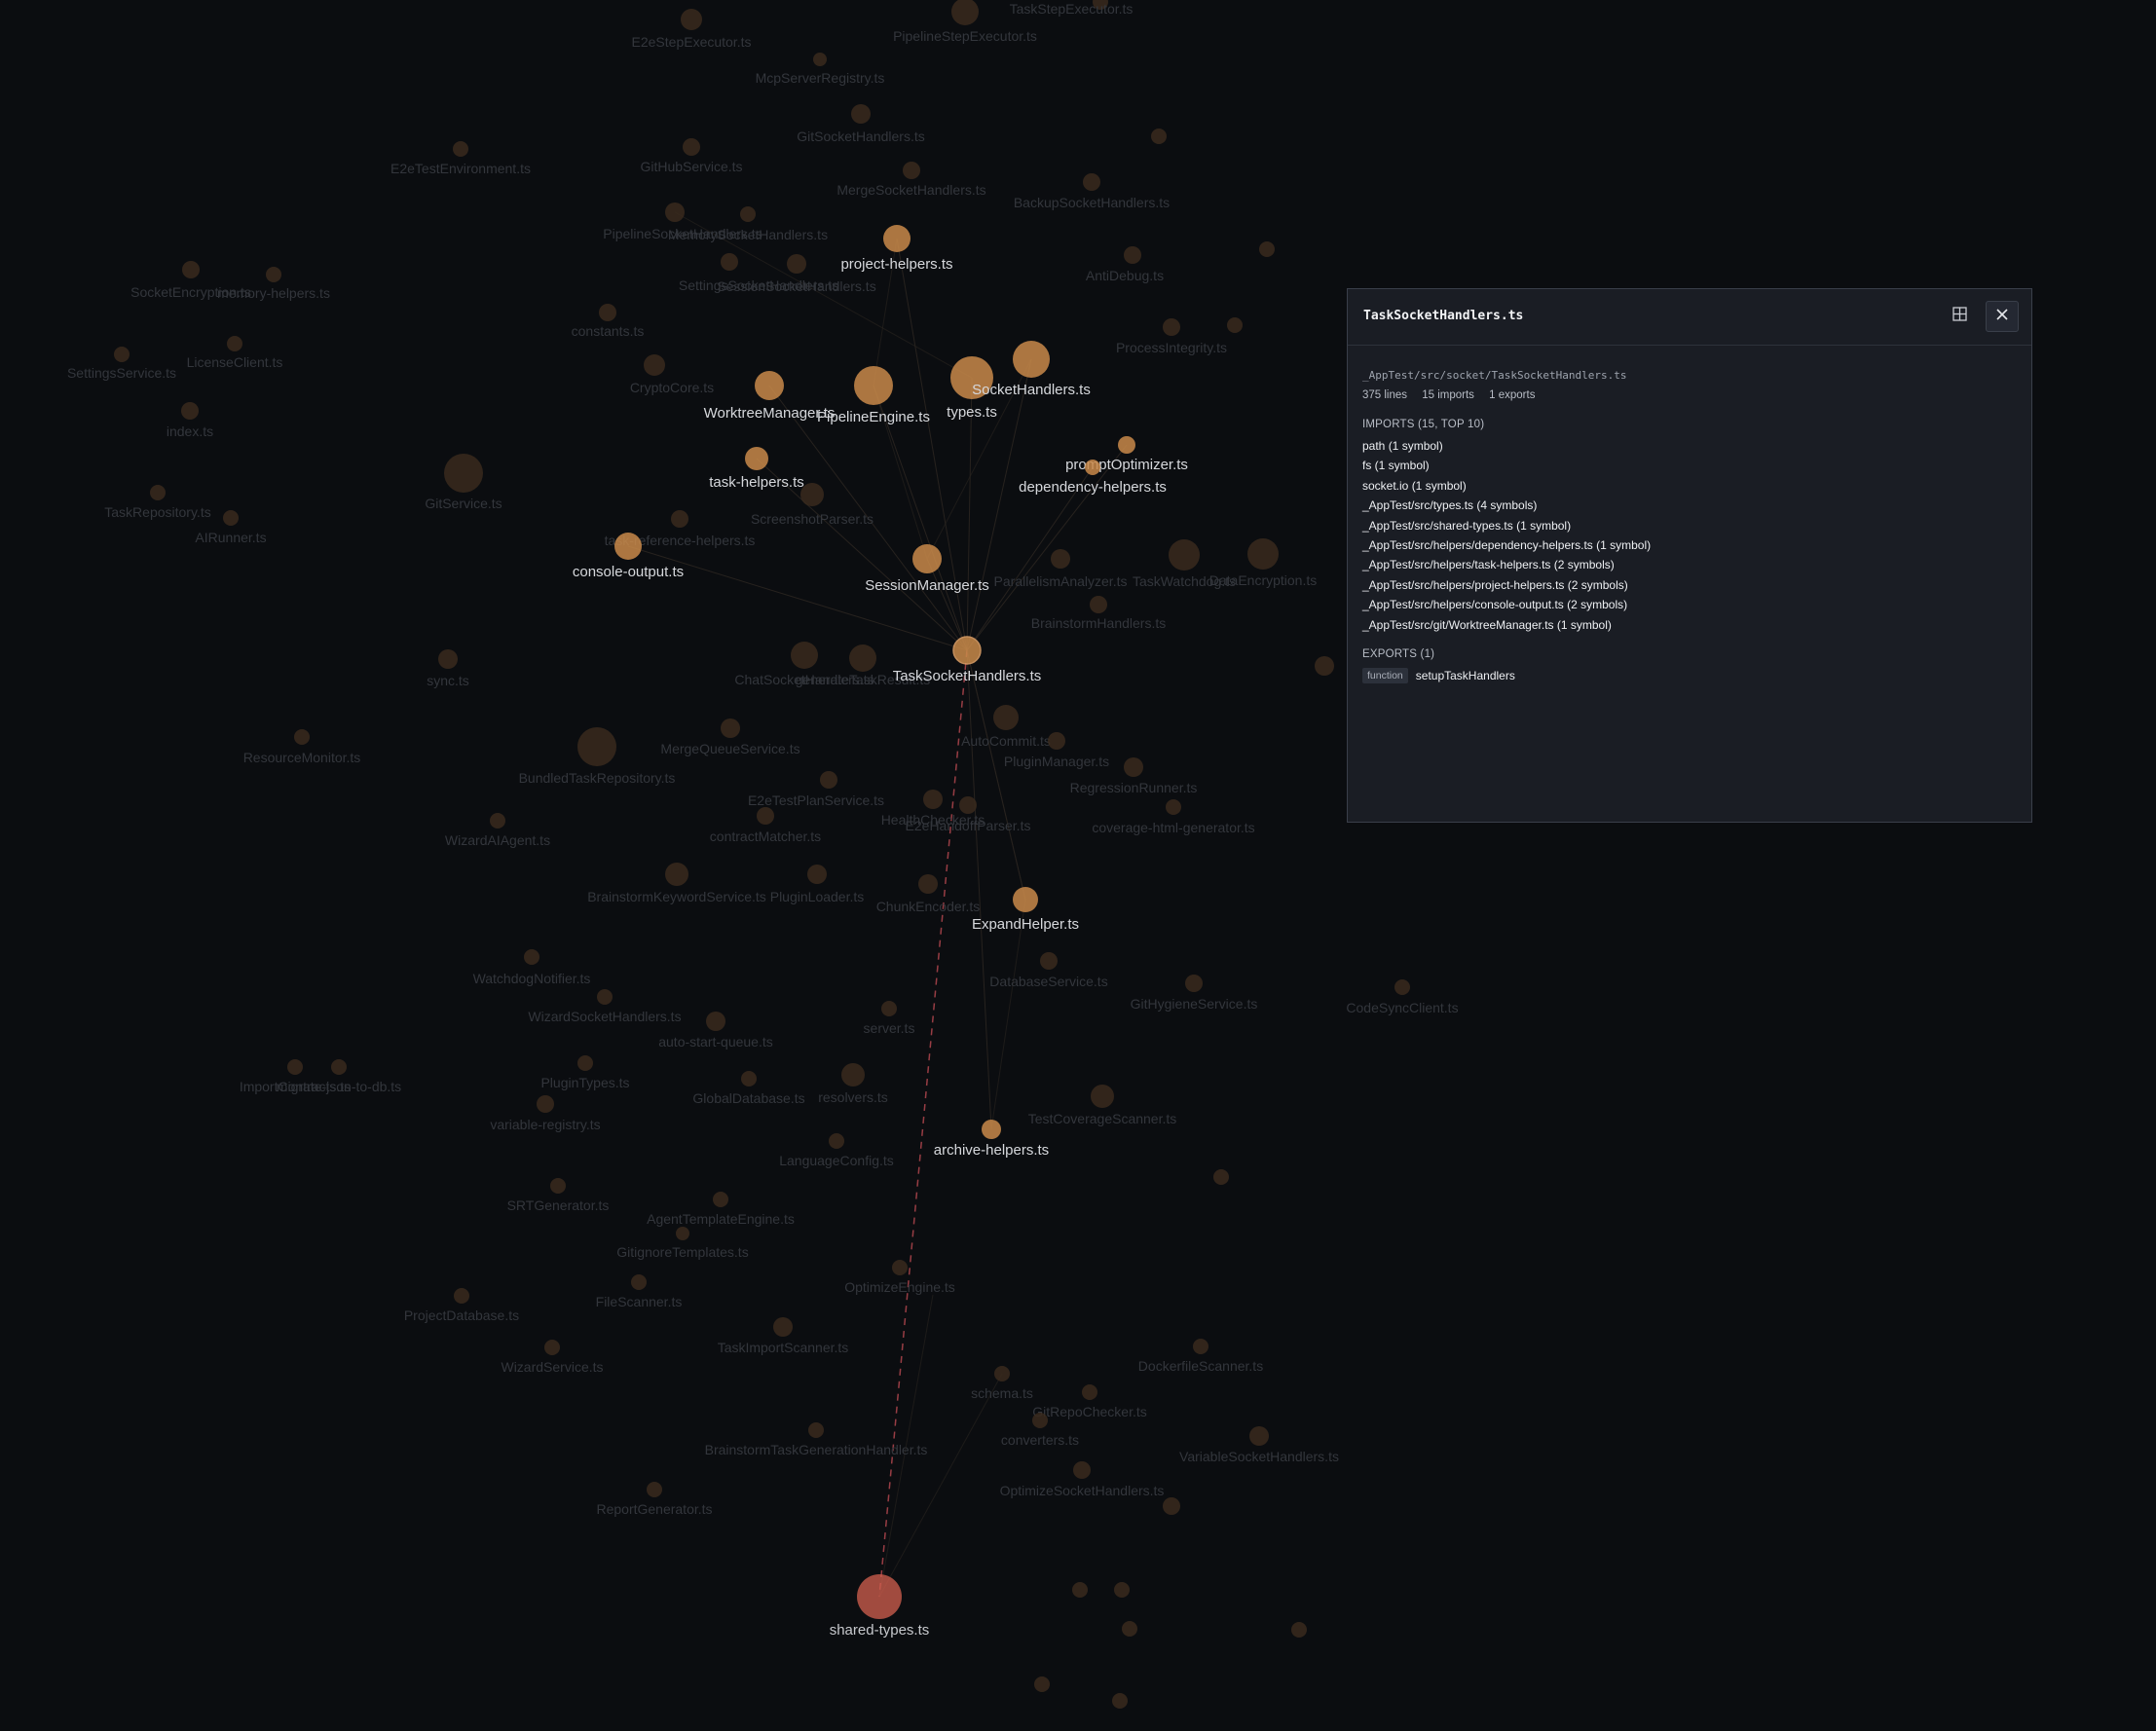 The height and width of the screenshot is (1731, 2156). Describe the element at coordinates (1690, 505) in the screenshot. I see `import-item: _AppTest/src/types.ts (4 symbols)` at that location.